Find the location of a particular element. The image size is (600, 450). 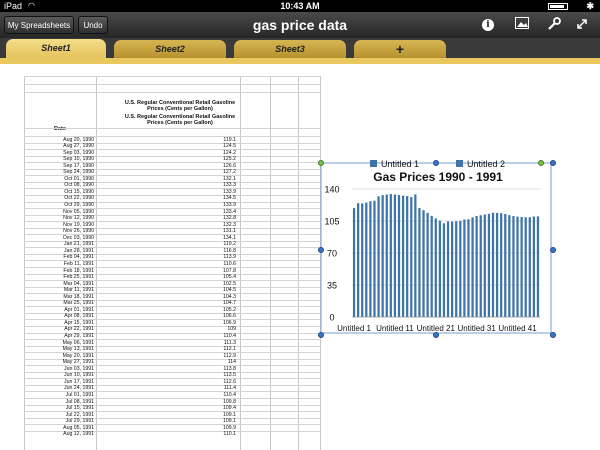

y-tick-label: 105 is located at coordinates (331, 222).